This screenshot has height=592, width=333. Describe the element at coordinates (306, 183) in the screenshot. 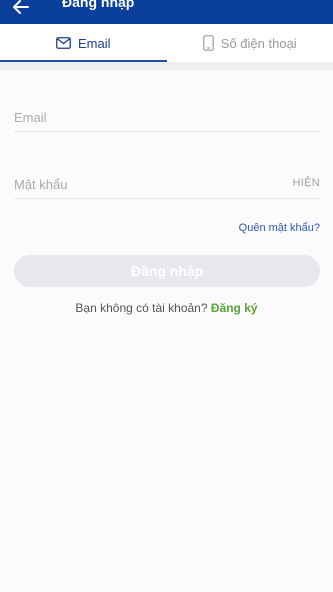

I see `show-password-toggle: HIỆN` at that location.